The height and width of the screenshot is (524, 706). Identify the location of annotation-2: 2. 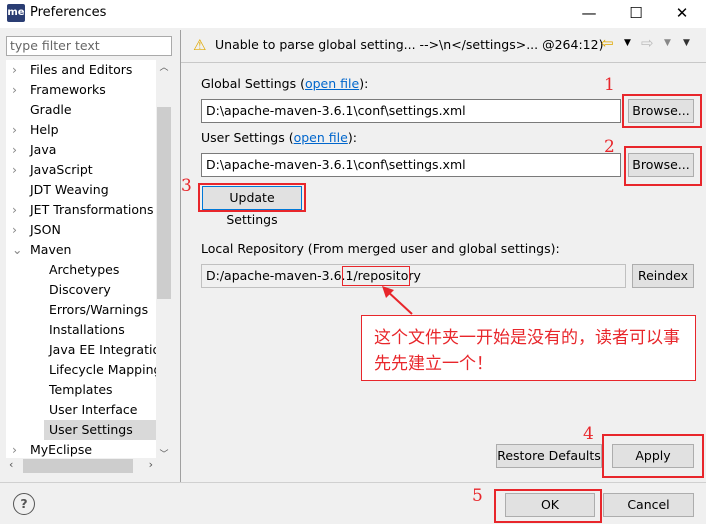
(609, 147).